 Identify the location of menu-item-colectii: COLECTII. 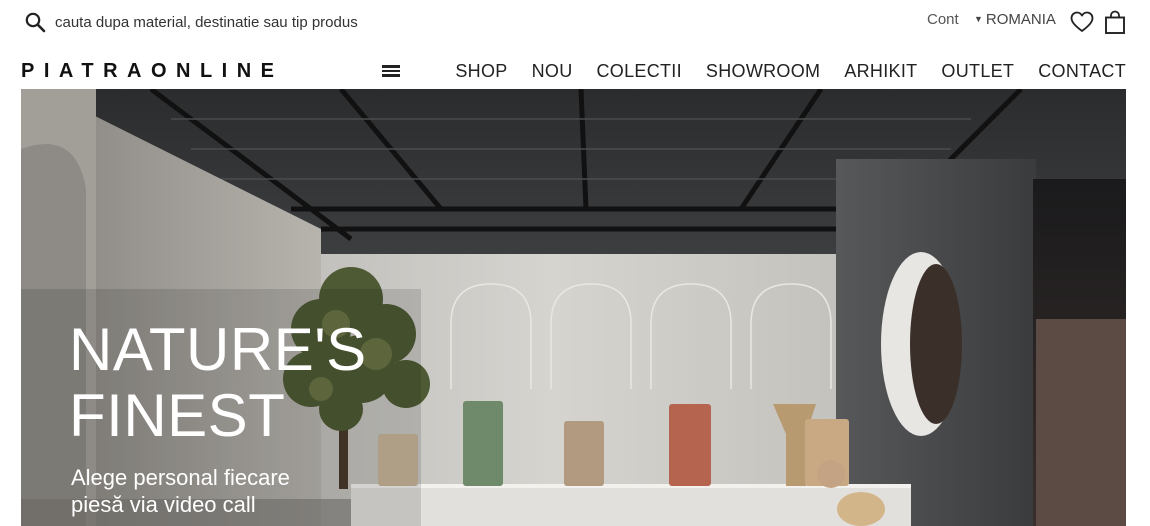
(639, 71).